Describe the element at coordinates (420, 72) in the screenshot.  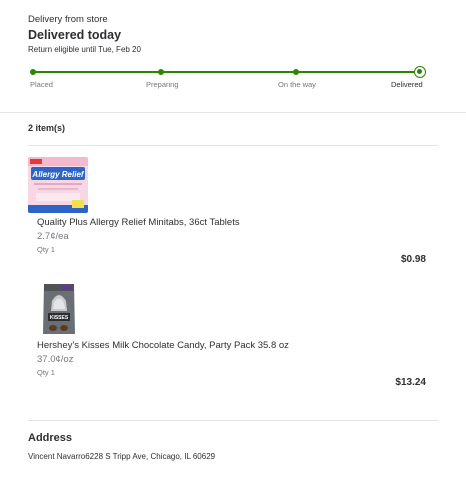
I see `step-dot-delivered` at that location.